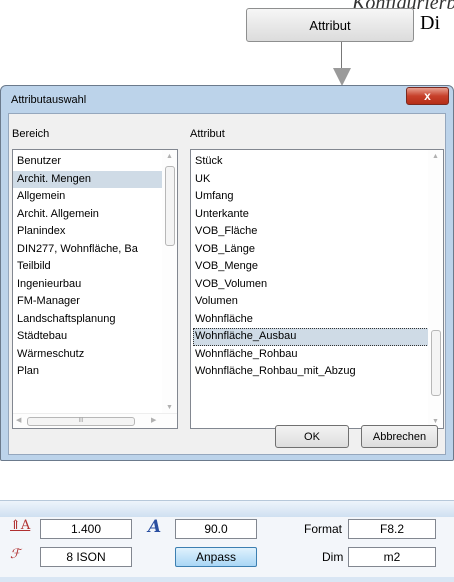 This screenshot has width=454, height=582. What do you see at coordinates (312, 436) in the screenshot?
I see `ok-button: OK` at bounding box center [312, 436].